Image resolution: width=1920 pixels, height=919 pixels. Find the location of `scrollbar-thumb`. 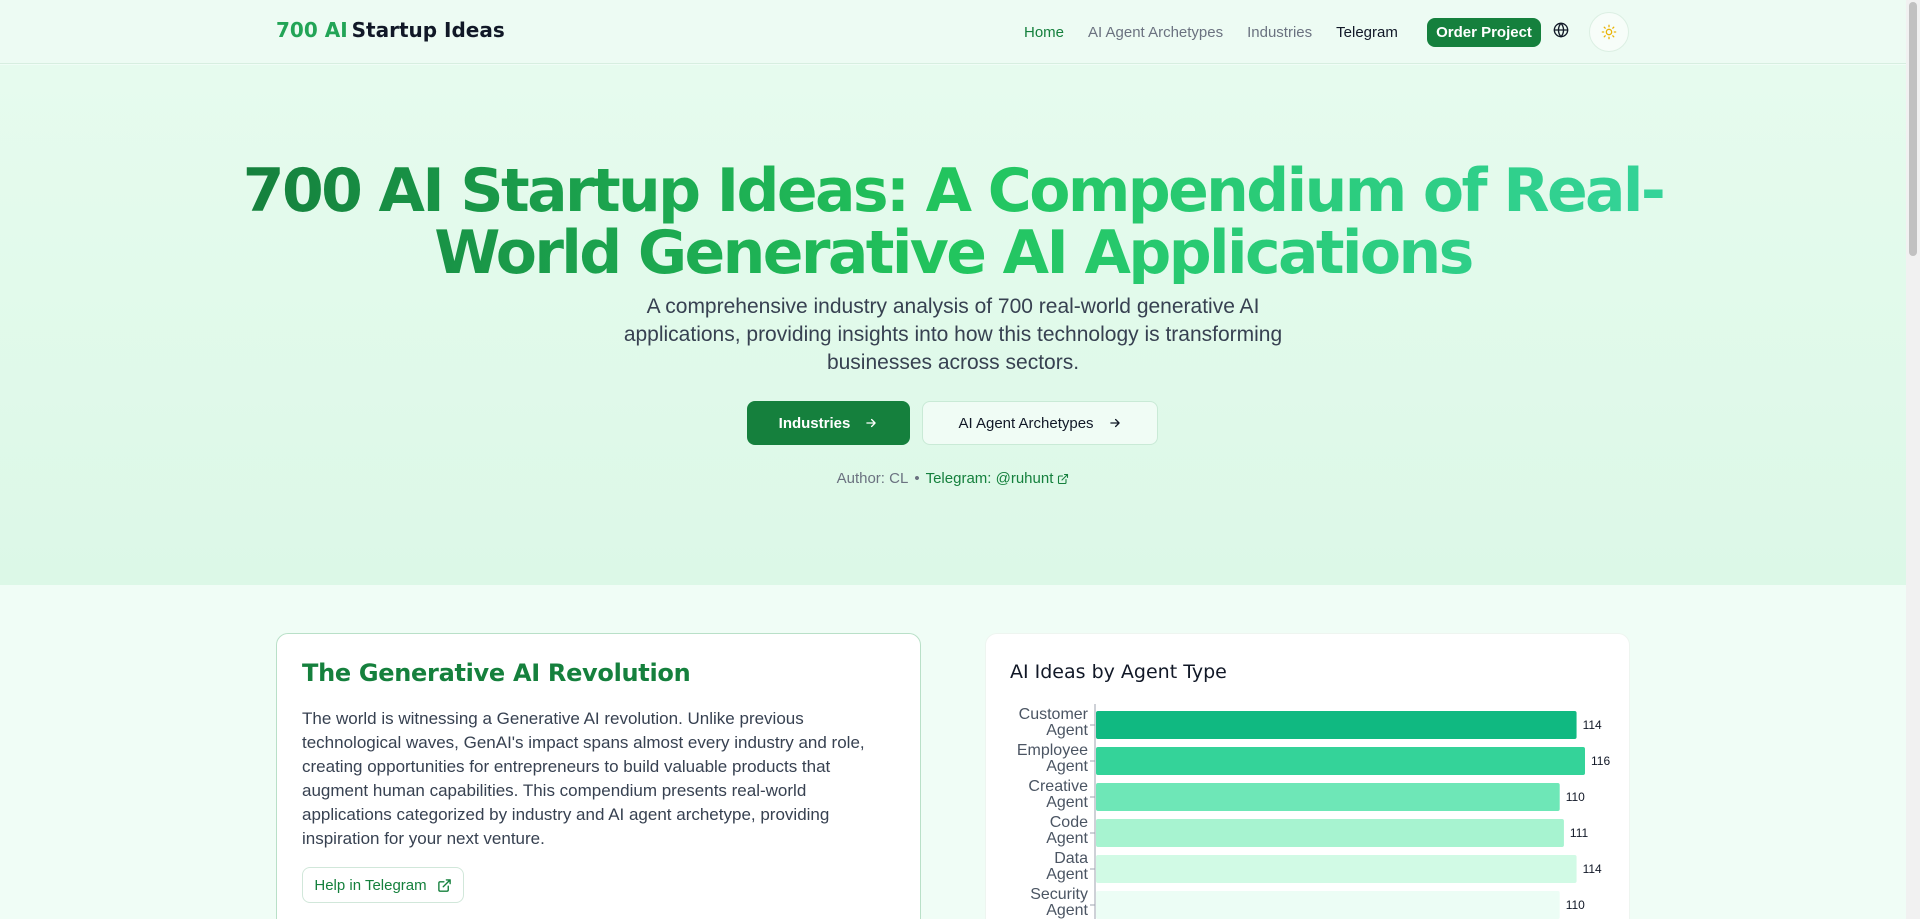

scrollbar-thumb is located at coordinates (1913, 129).